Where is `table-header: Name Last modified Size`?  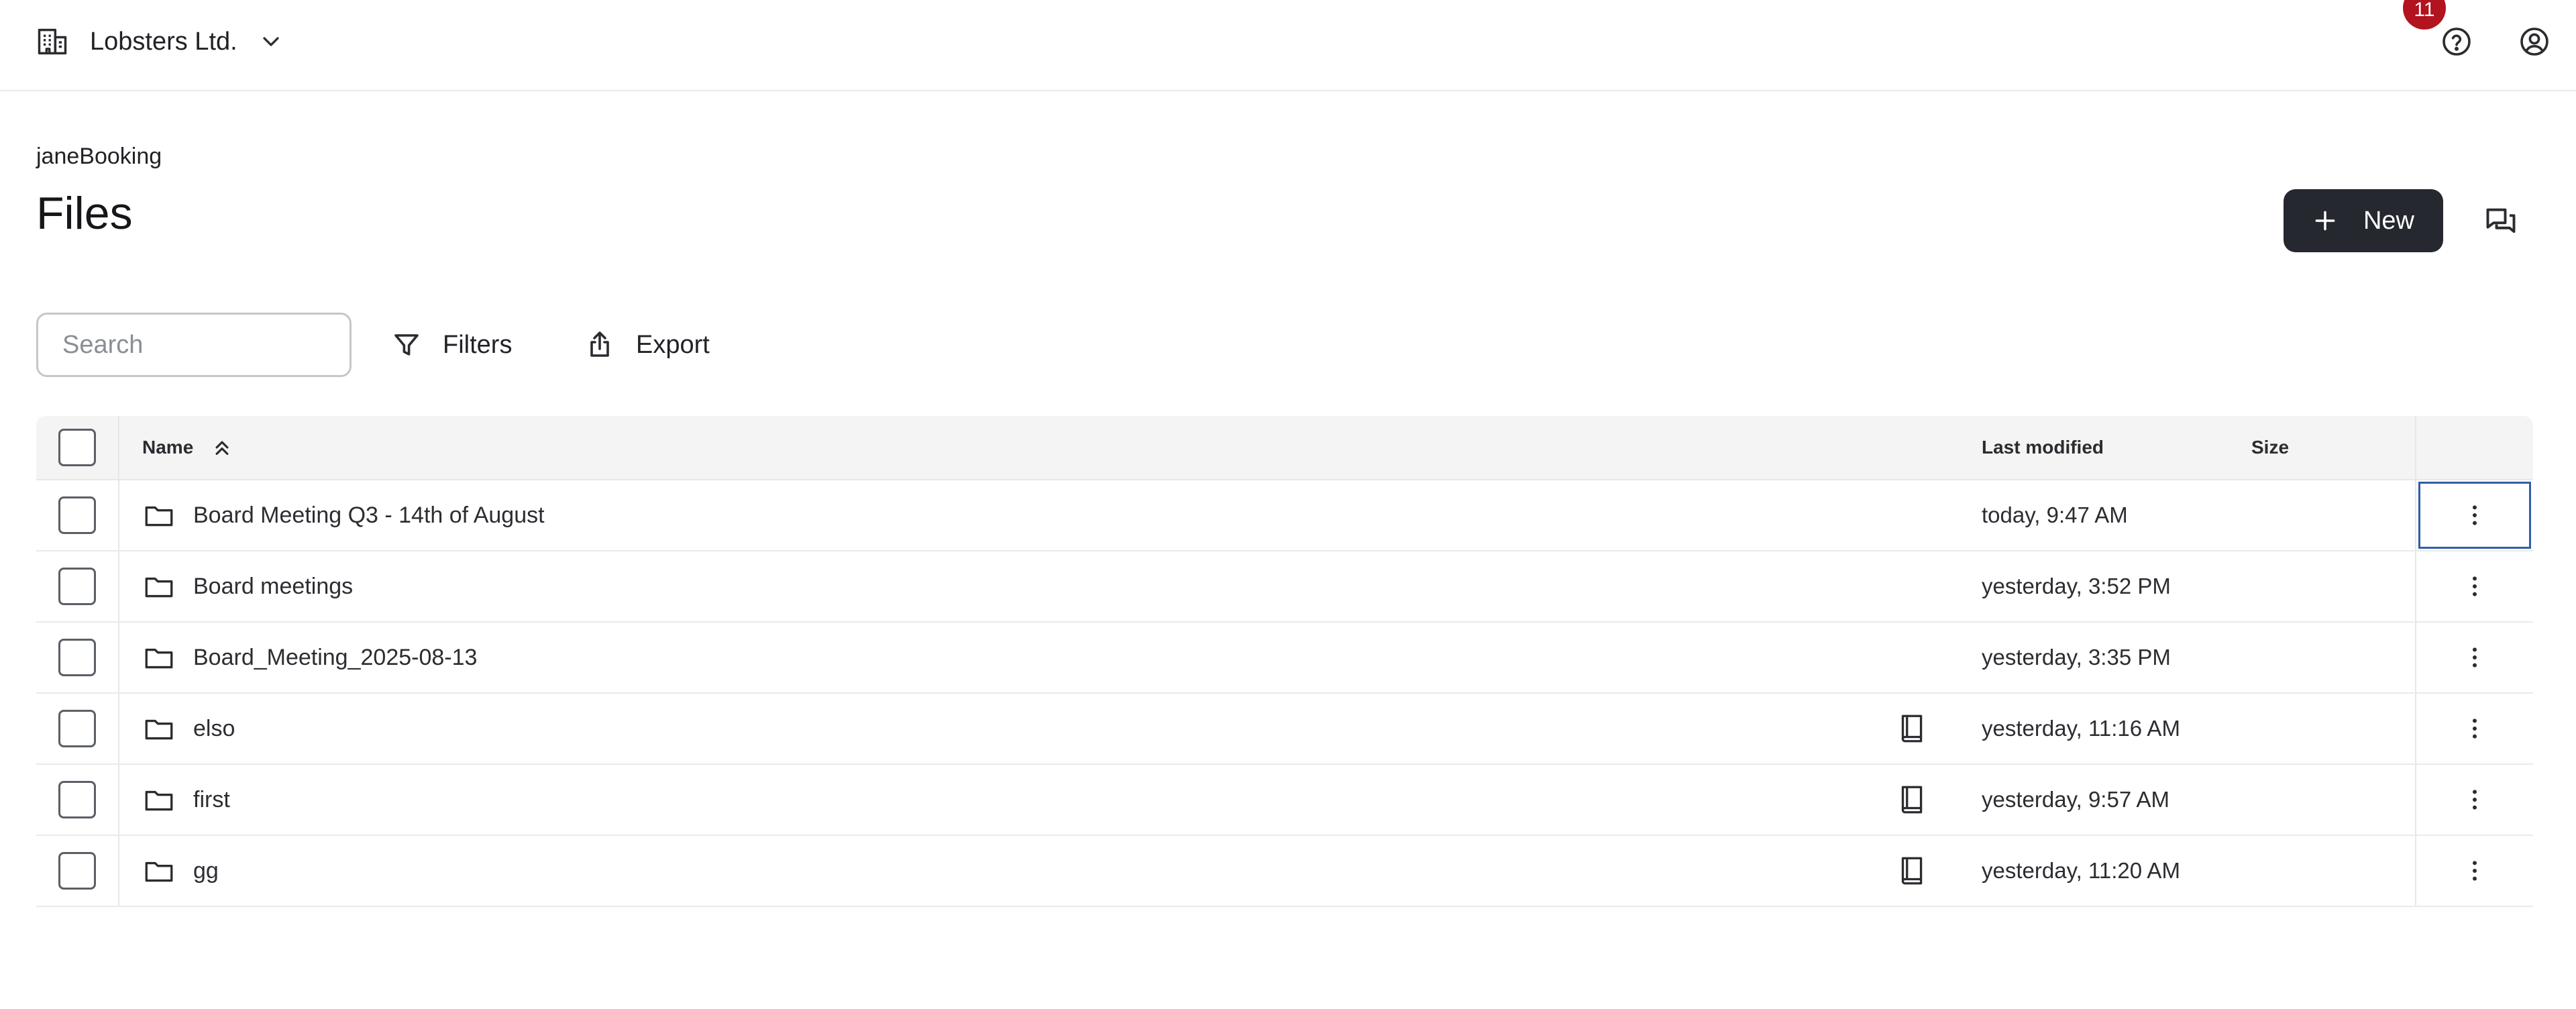 table-header: Name Last modified Size is located at coordinates (1284, 448).